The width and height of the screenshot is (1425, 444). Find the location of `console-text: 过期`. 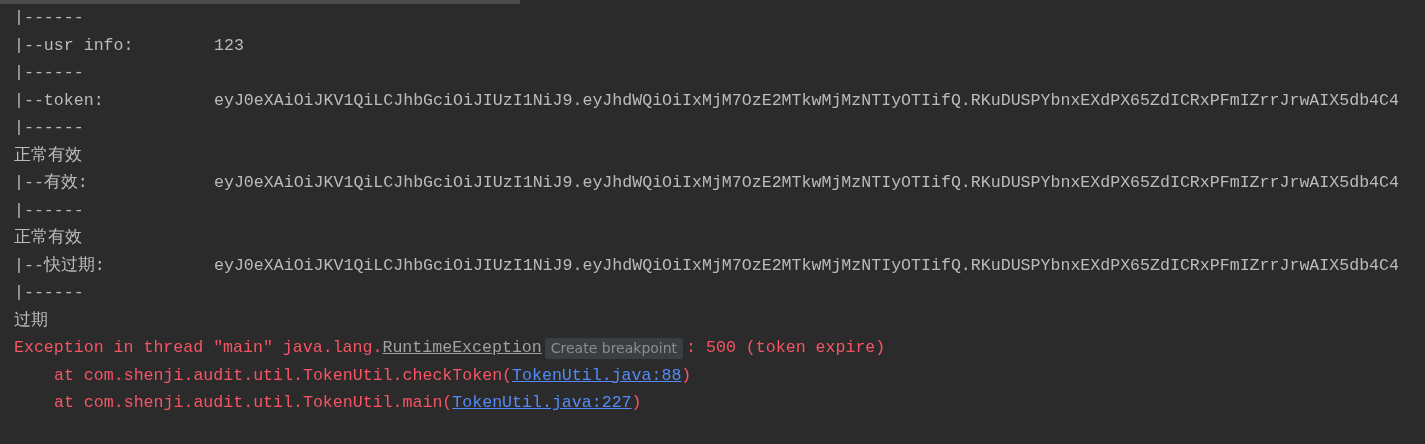

console-text: 过期 is located at coordinates (31, 320).